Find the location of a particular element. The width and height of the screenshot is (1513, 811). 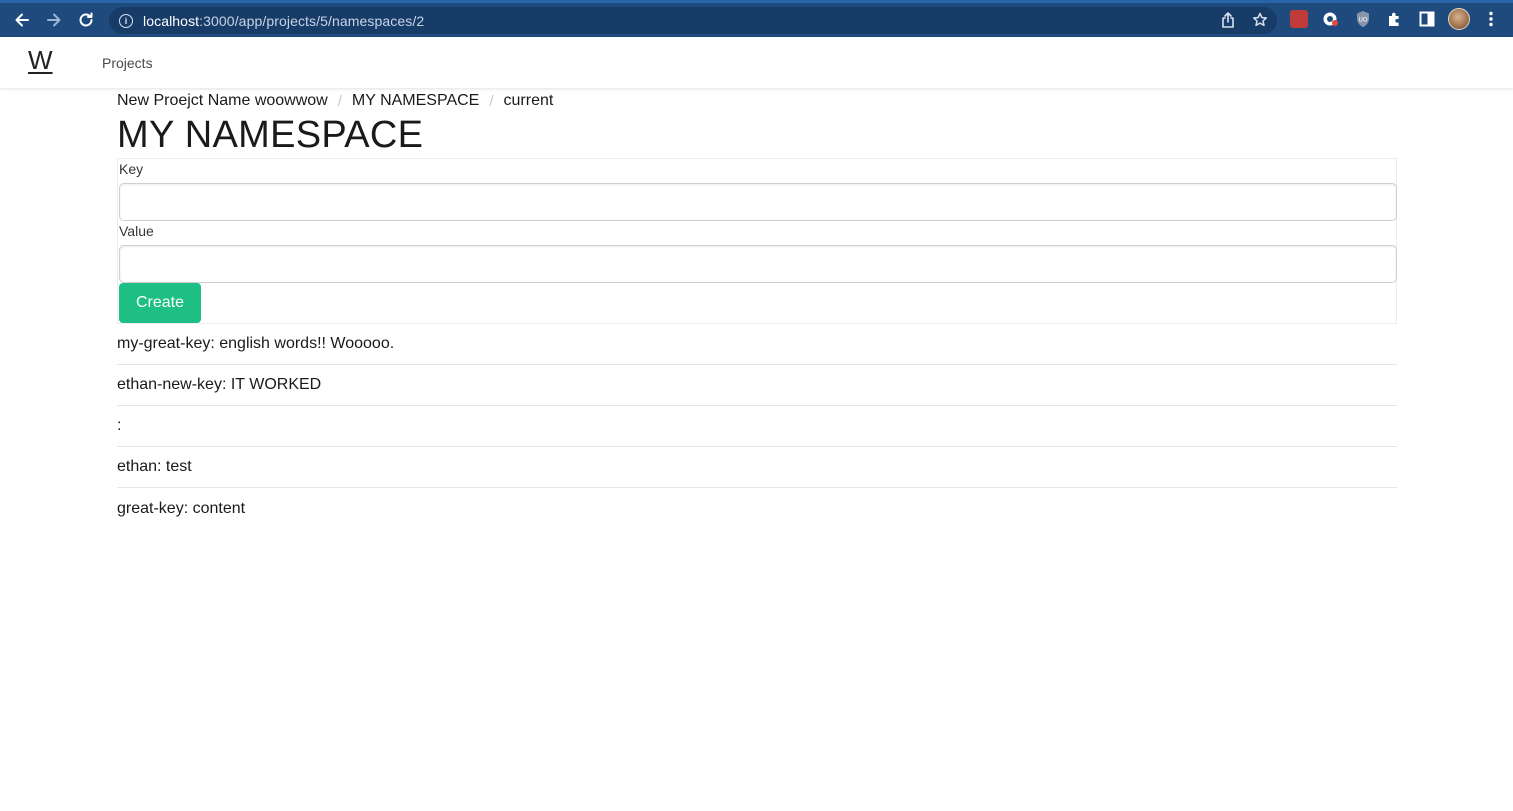

url-host: localhost is located at coordinates (171, 20).